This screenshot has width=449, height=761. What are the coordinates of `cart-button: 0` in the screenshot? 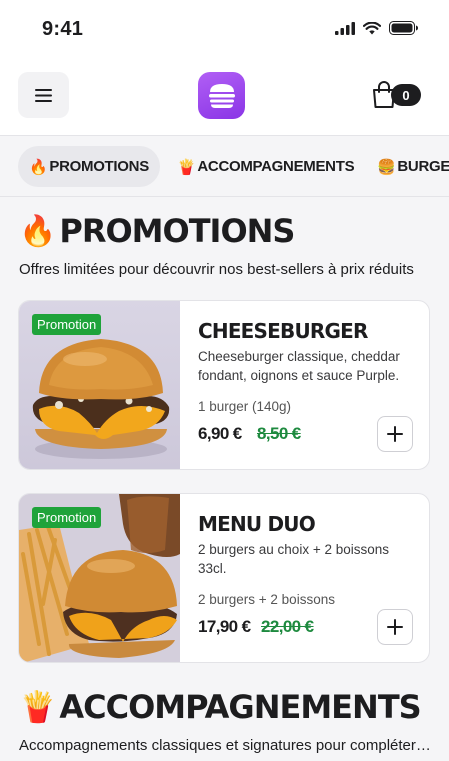 It's located at (396, 95).